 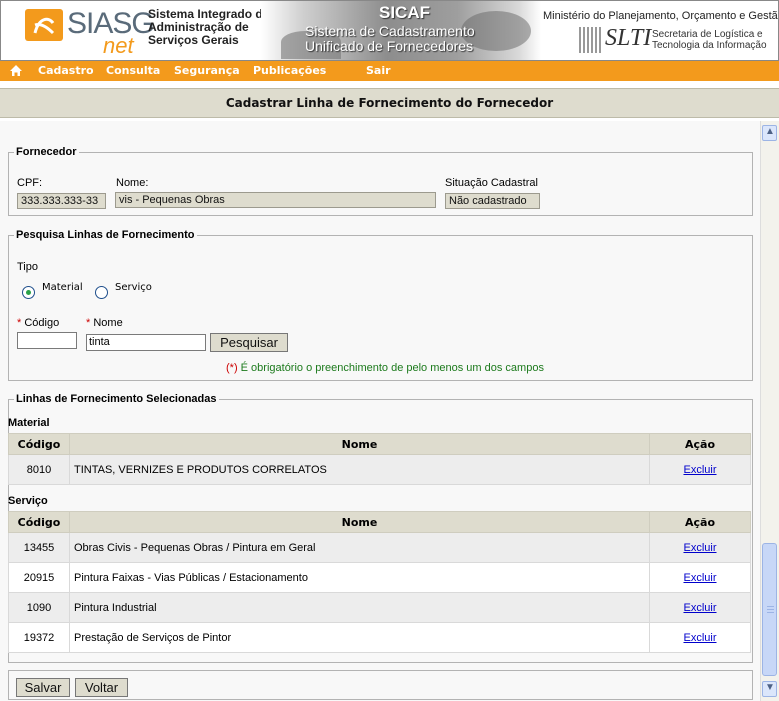 I want to click on pesquisa-legend: Pesquisa Linhas de Fornecimento, so click(x=105, y=235).